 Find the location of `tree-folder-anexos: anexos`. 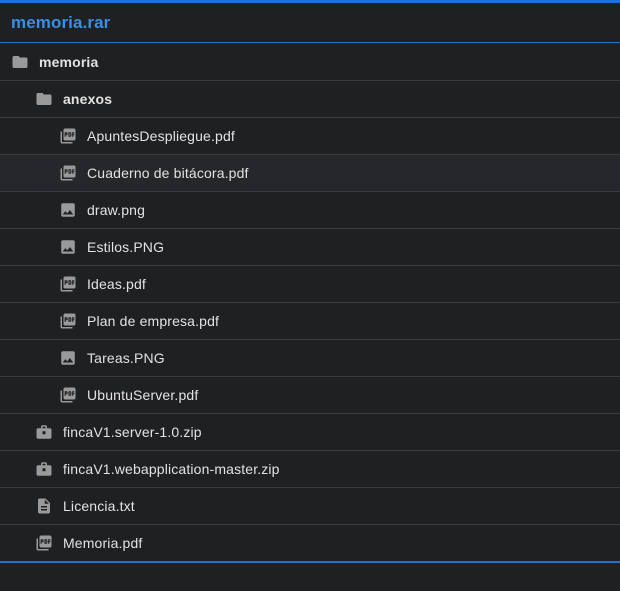

tree-folder-anexos: anexos is located at coordinates (310, 99).